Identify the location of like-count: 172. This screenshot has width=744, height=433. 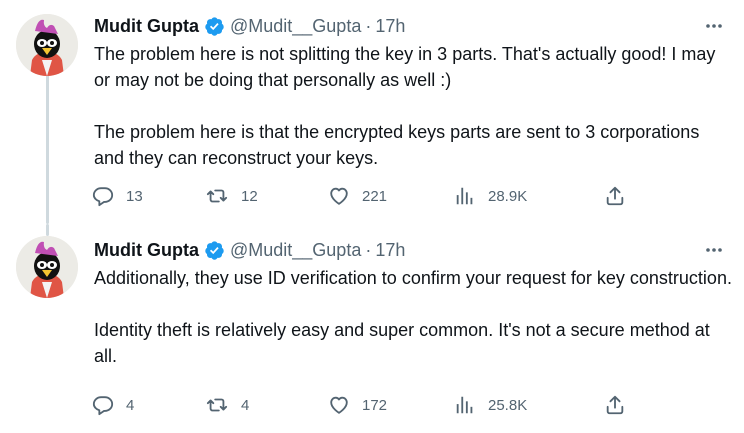
(375, 405).